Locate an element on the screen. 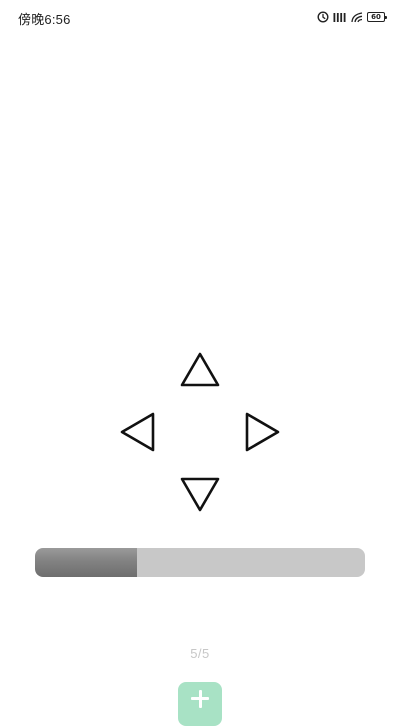  left-arrow-icon is located at coordinates (137, 432).